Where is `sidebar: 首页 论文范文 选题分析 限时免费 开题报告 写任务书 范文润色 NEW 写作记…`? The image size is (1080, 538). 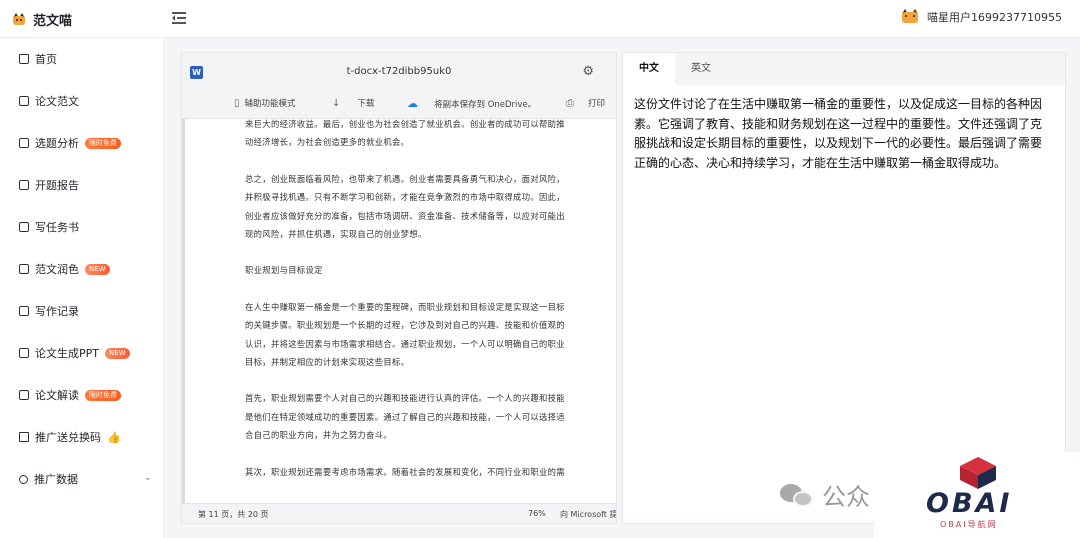 sidebar: 首页 论文范文 选题分析 限时免费 开题报告 写任务书 范文润色 NEW 写作记… is located at coordinates (82, 288).